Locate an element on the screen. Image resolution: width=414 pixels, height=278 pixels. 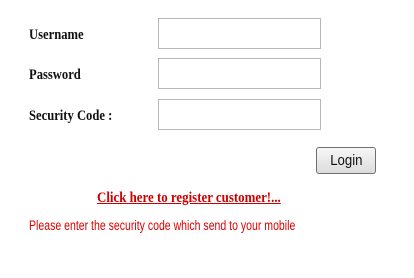
password-label: Password is located at coordinates (55, 75).